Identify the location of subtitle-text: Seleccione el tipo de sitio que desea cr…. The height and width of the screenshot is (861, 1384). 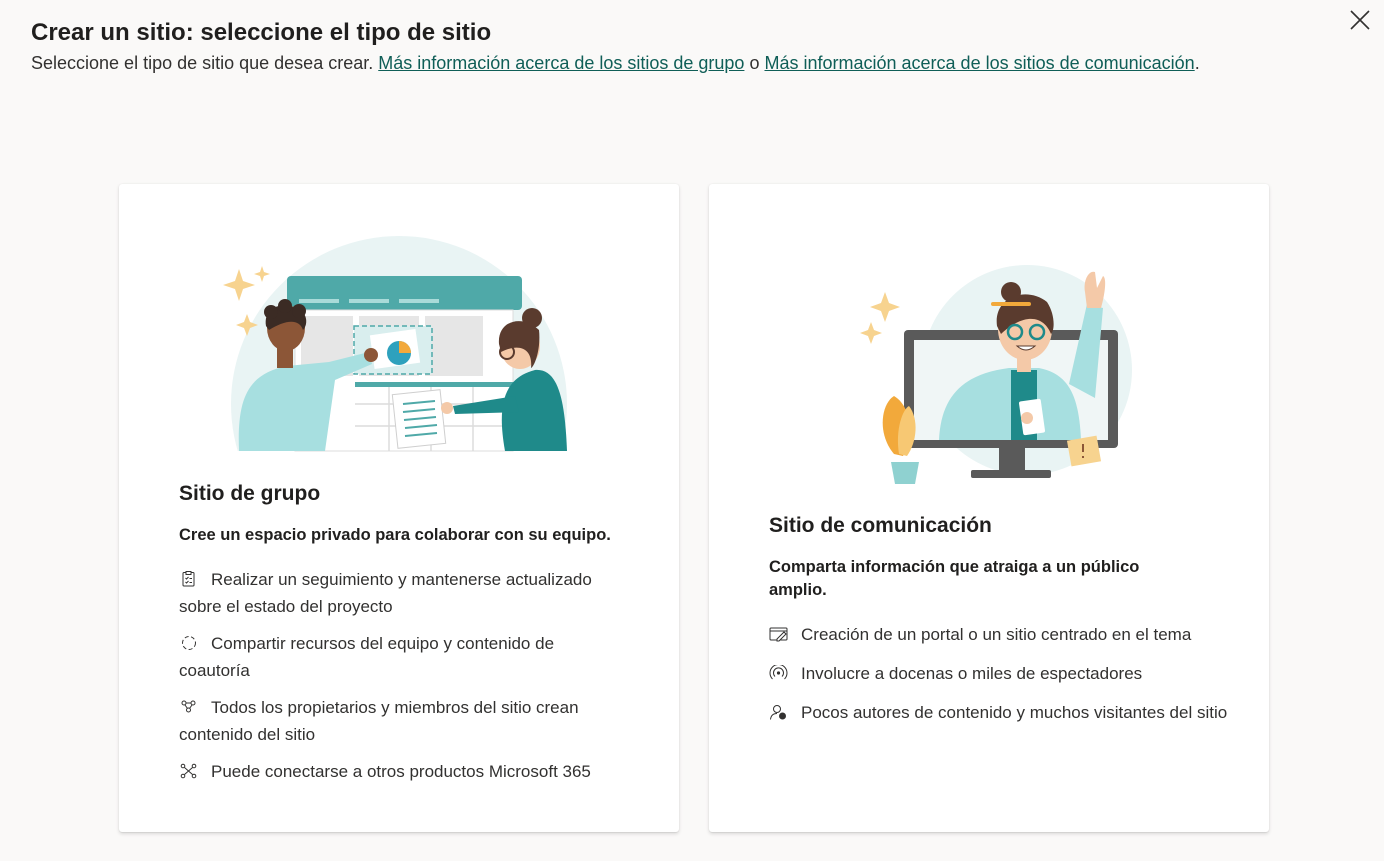
(202, 63).